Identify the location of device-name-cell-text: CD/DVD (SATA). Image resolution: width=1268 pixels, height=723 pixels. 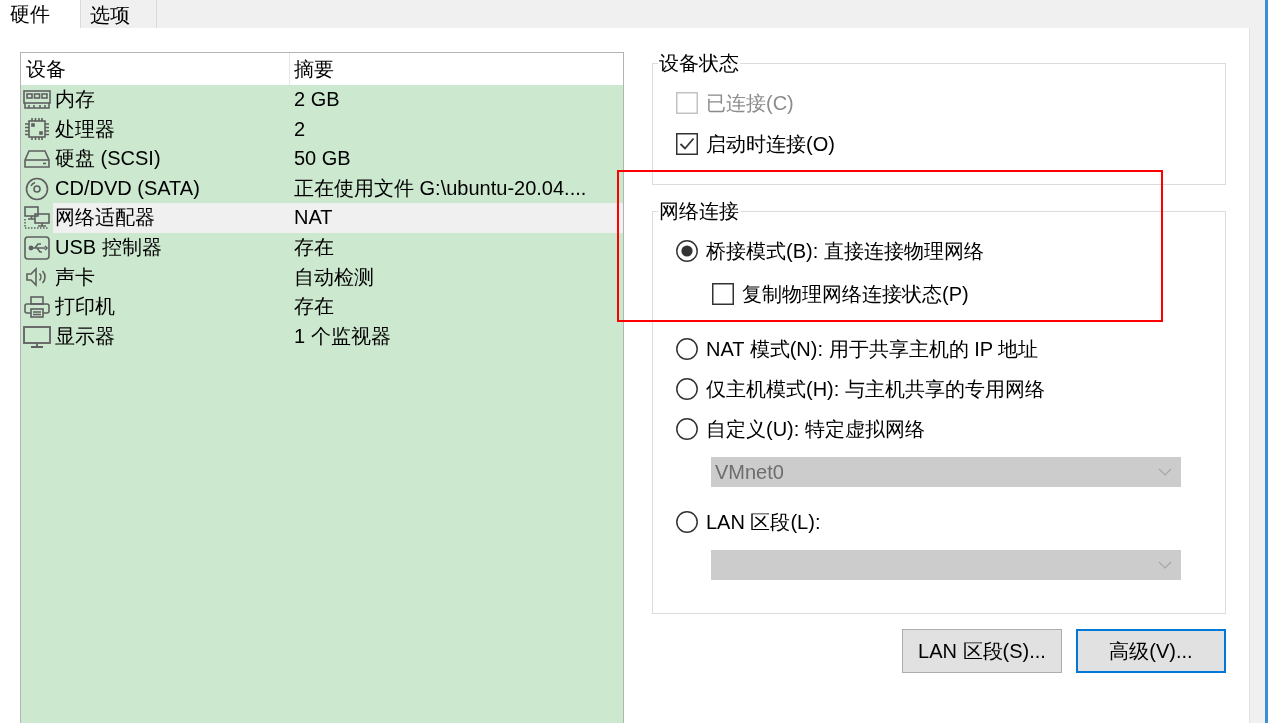
(127, 188).